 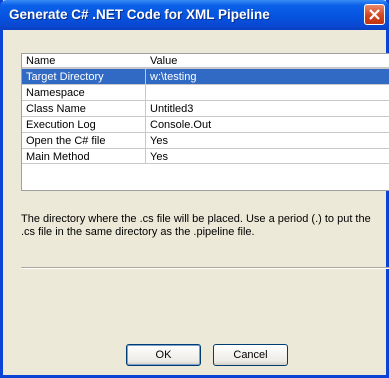 I want to click on close-icon, so click(x=374, y=14).